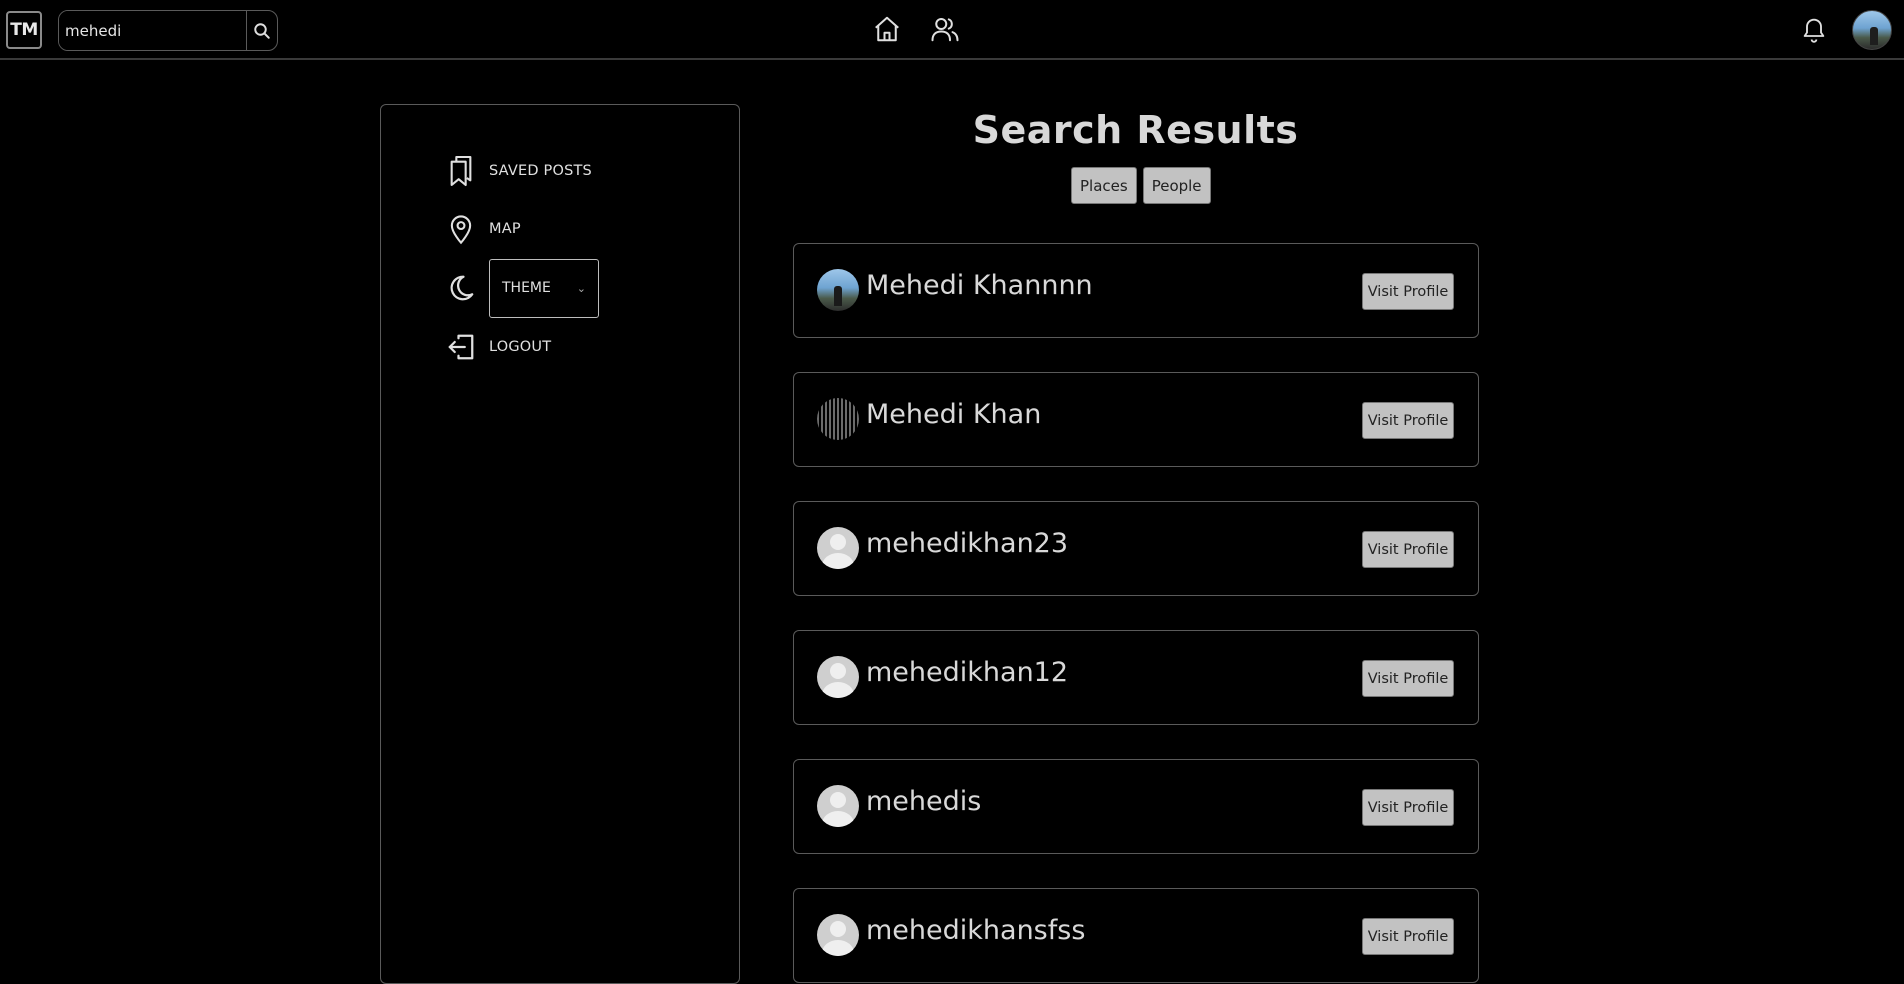 The image size is (1904, 984). I want to click on bell-icon, so click(1814, 30).